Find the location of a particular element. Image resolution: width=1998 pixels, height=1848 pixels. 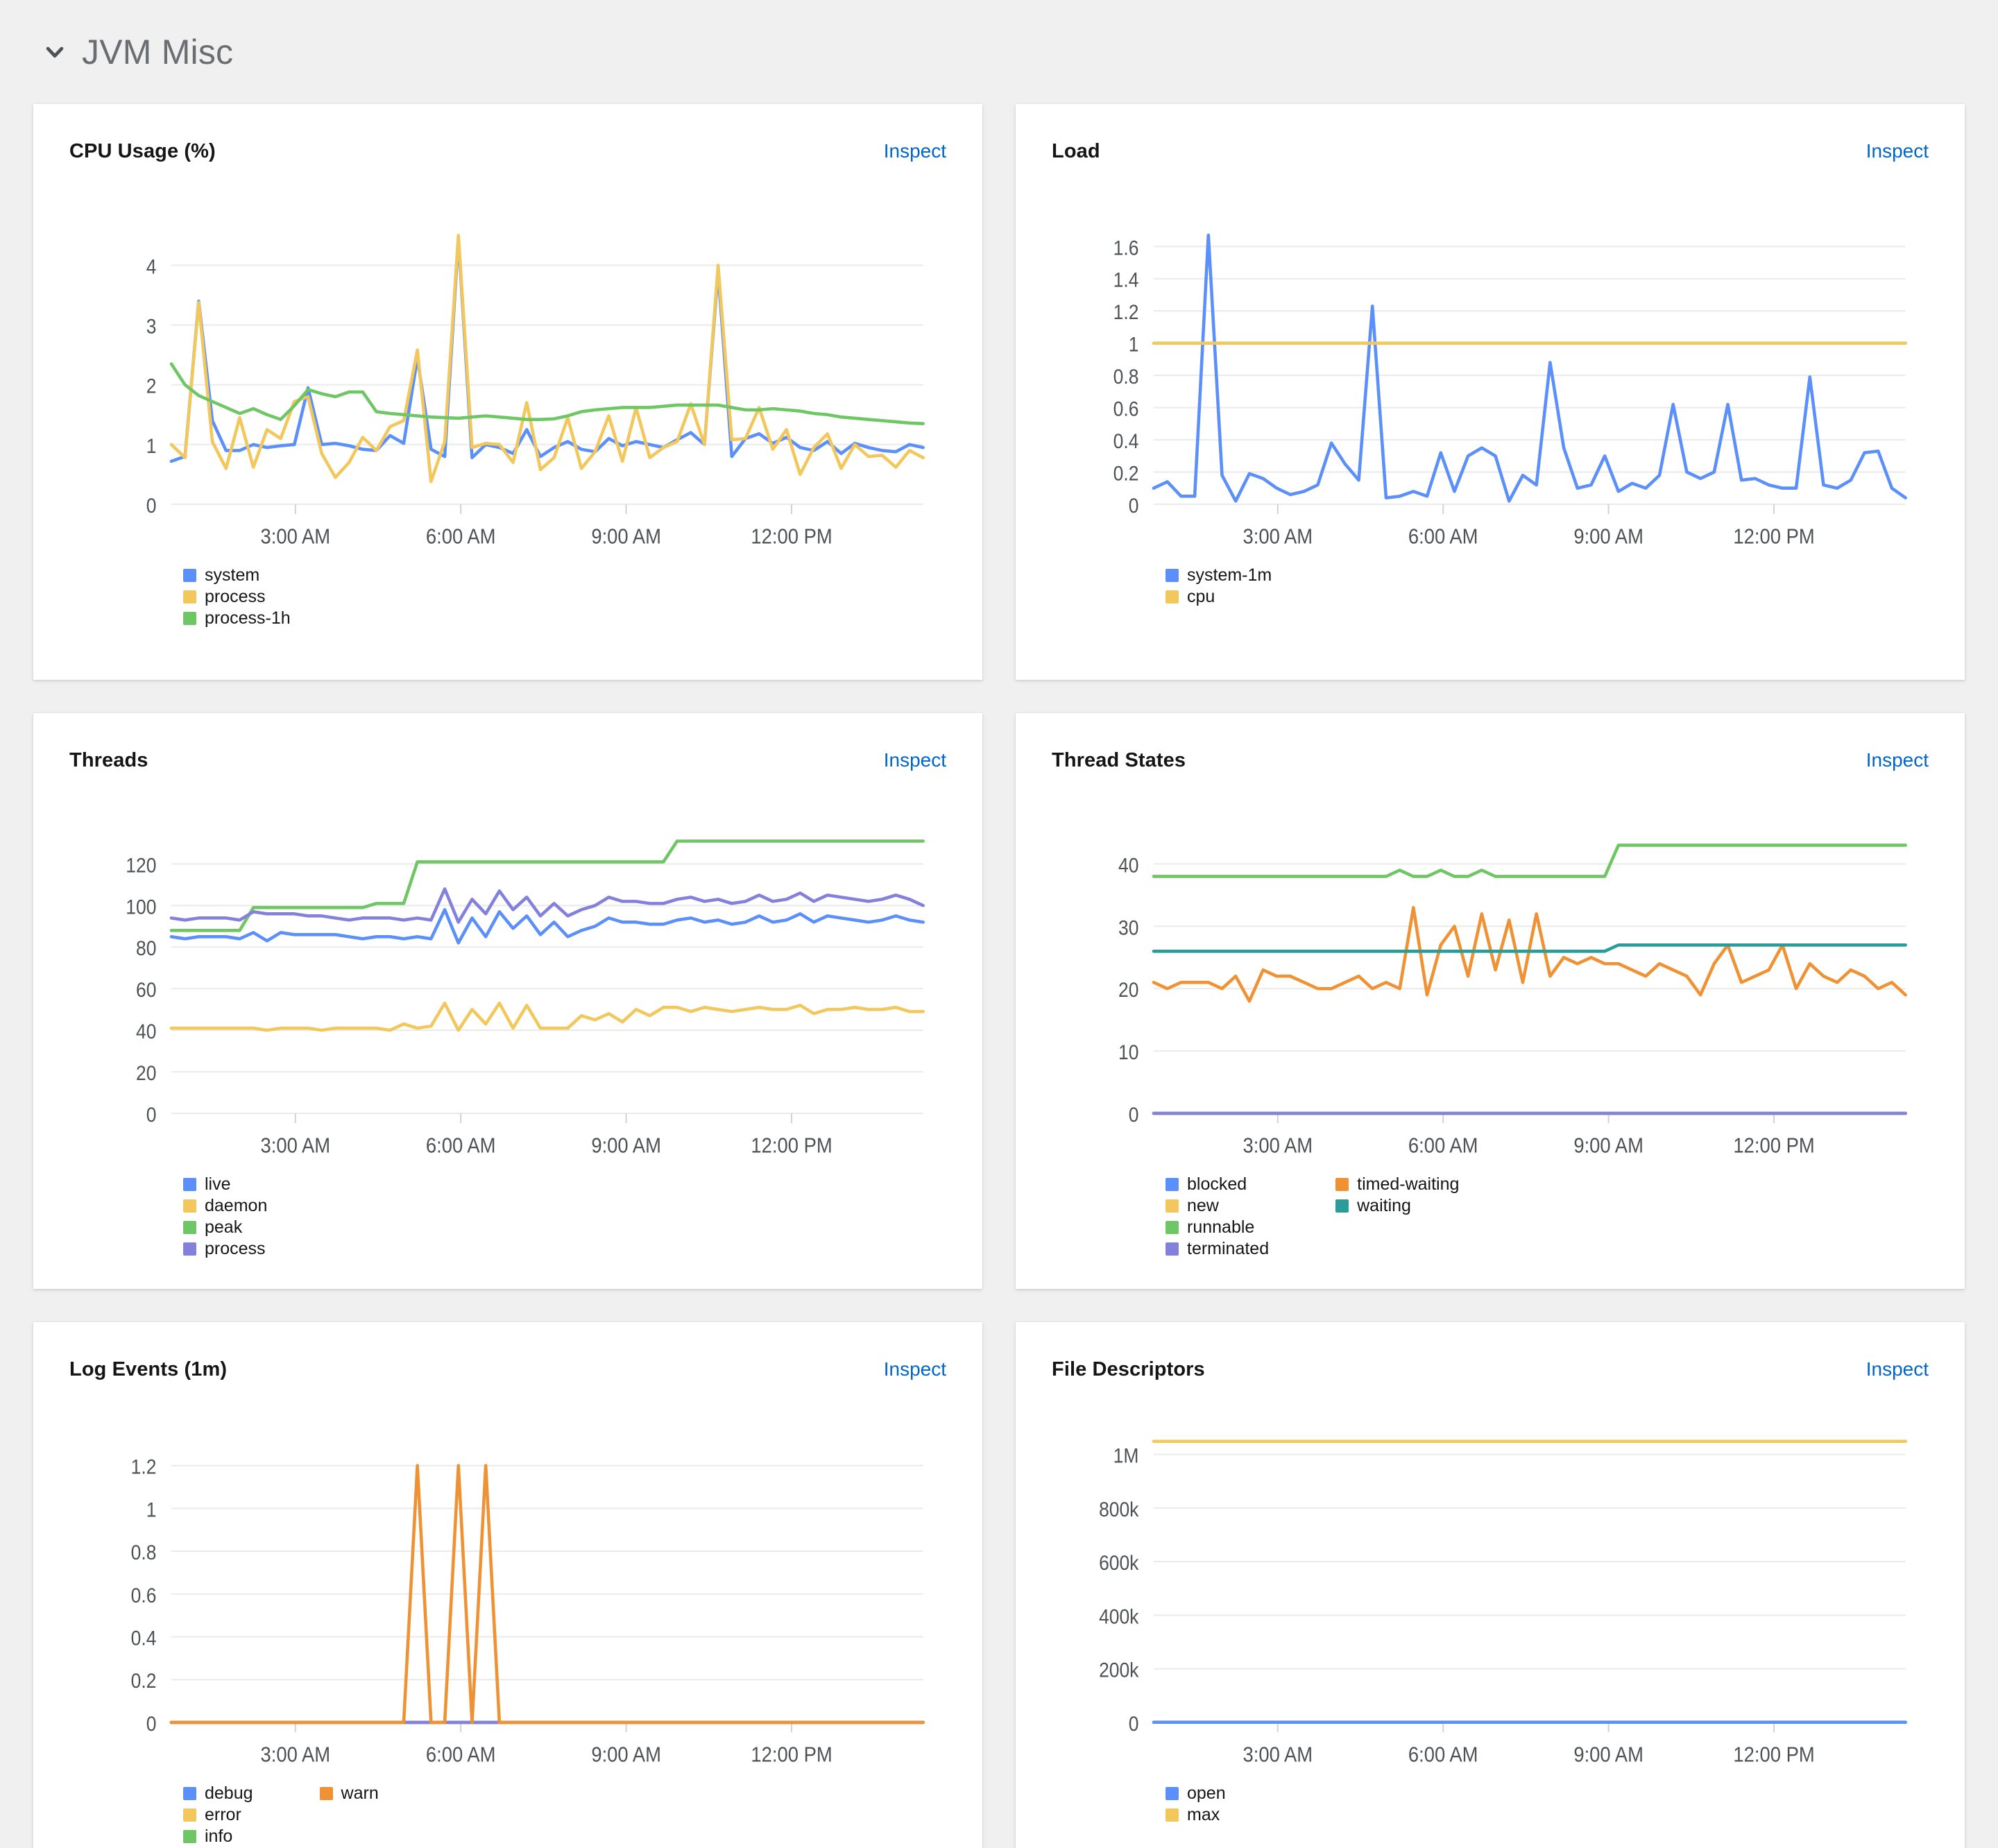

legend-item-runnable: runnable is located at coordinates (1217, 1227).